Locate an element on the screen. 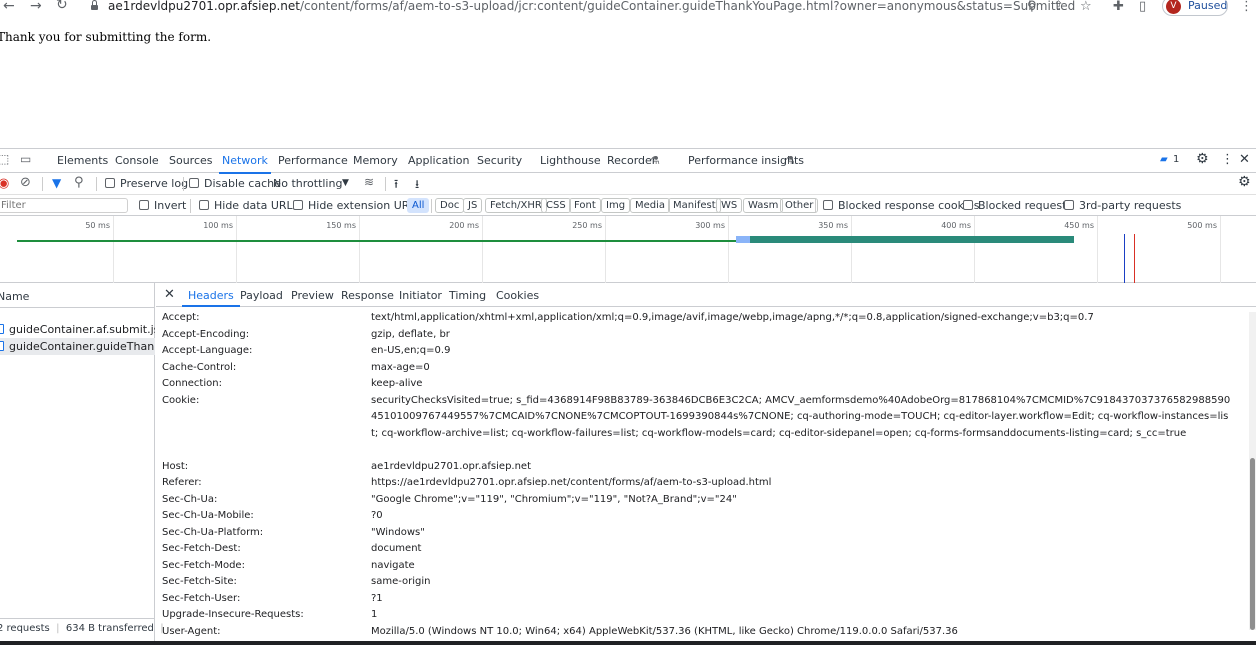 The width and height of the screenshot is (1256, 645). filter-icon: ▼ is located at coordinates (56, 183).